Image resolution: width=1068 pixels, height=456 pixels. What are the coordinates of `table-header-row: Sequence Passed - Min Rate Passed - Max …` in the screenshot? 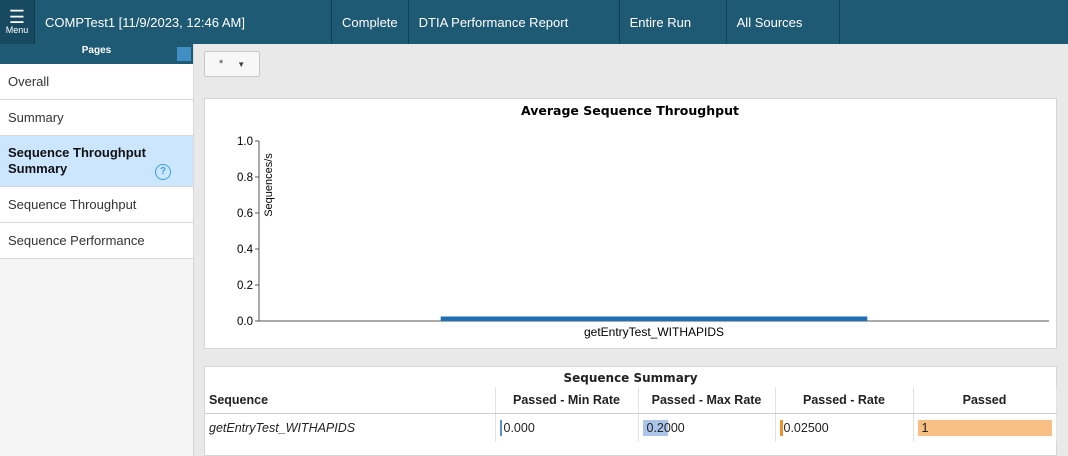 It's located at (631, 400).